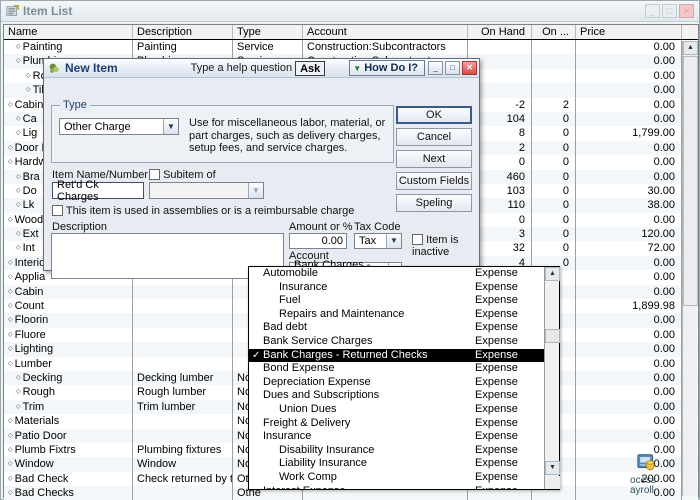 The width and height of the screenshot is (700, 500). I want to click on type-select: Other Charge ▼, so click(119, 126).